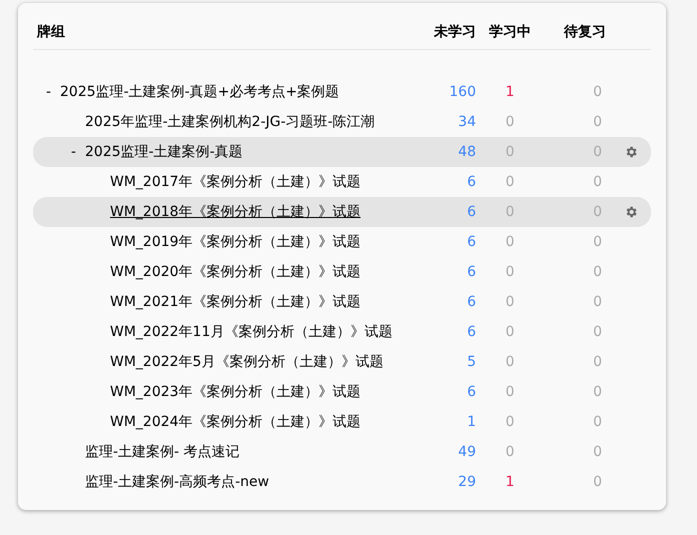 The height and width of the screenshot is (535, 697). What do you see at coordinates (162, 452) in the screenshot?
I see `deck-link: 监理-土建案例- 考点速记` at bounding box center [162, 452].